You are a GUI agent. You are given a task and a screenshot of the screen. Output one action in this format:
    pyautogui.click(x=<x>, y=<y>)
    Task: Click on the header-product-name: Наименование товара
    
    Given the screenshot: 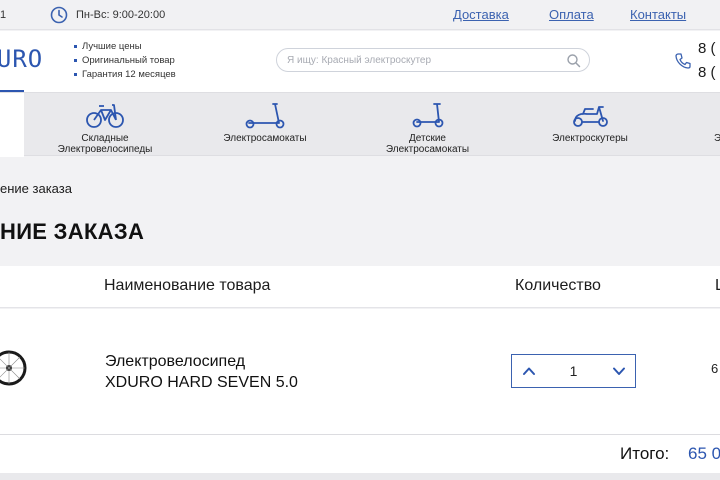 What is the action you would take?
    pyautogui.click(x=187, y=285)
    